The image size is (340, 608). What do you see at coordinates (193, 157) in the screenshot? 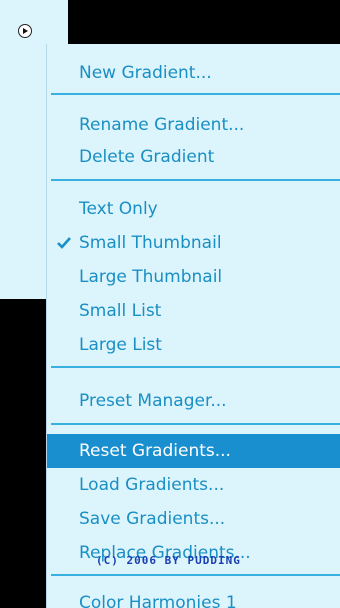
I see `menu-item-delete-gradient: Delete Gradient` at bounding box center [193, 157].